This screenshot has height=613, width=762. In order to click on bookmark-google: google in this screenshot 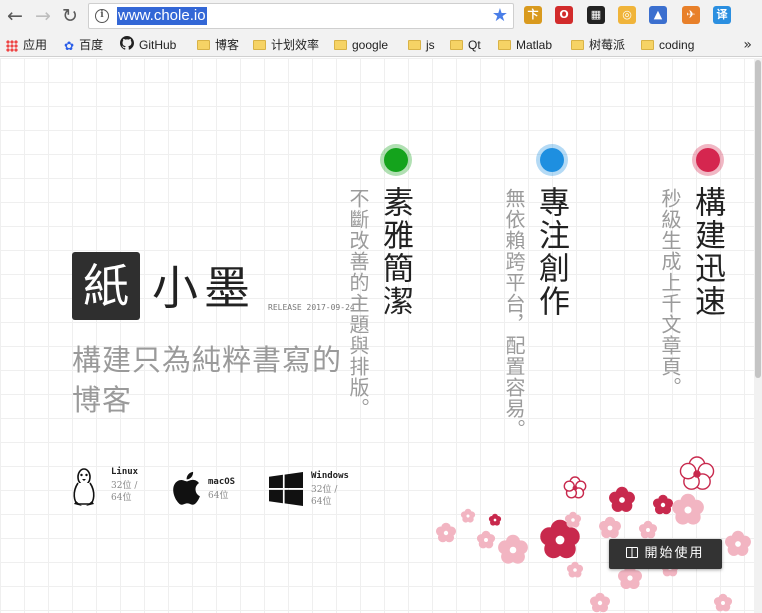, I will do `click(361, 45)`.